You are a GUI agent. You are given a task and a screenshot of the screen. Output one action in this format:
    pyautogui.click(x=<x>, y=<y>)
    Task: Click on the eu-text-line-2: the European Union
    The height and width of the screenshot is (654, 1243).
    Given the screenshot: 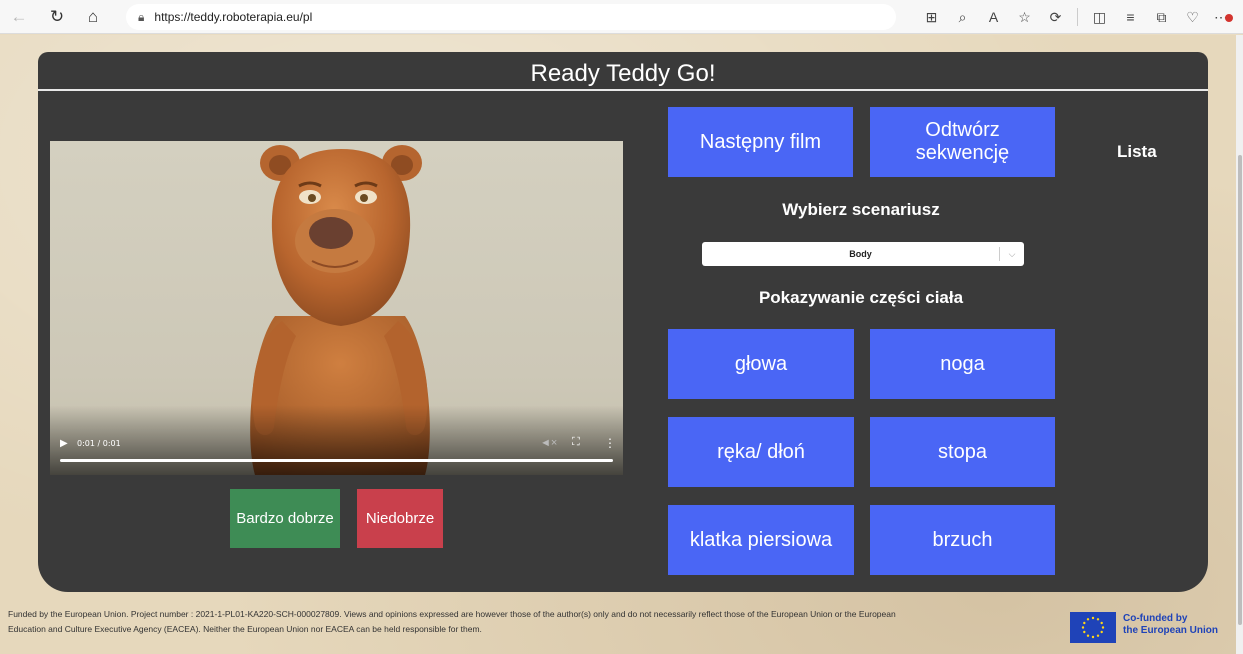 What is the action you would take?
    pyautogui.click(x=1170, y=630)
    